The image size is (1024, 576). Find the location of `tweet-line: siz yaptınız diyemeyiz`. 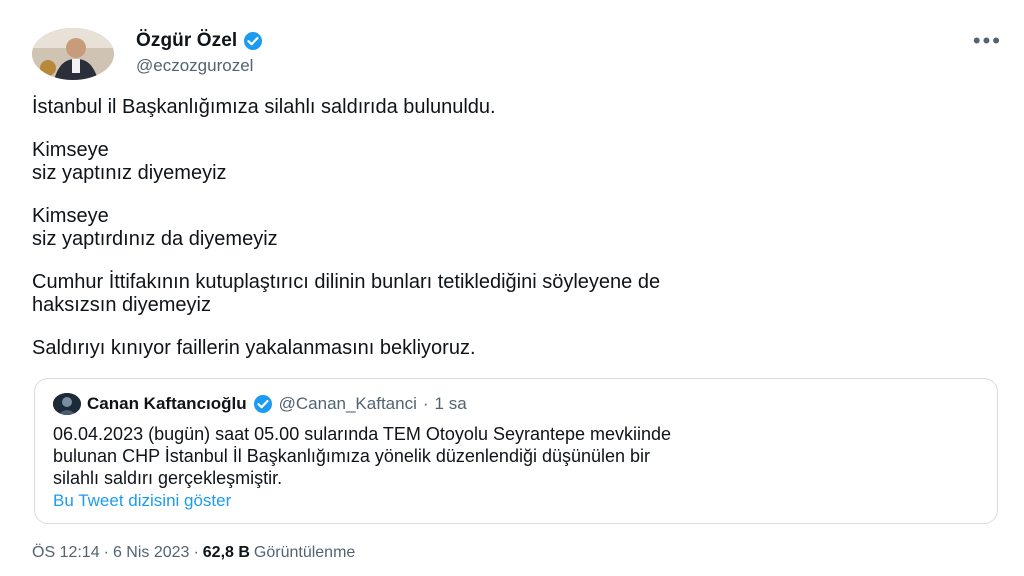

tweet-line: siz yaptınız diyemeyiz is located at coordinates (129, 173).